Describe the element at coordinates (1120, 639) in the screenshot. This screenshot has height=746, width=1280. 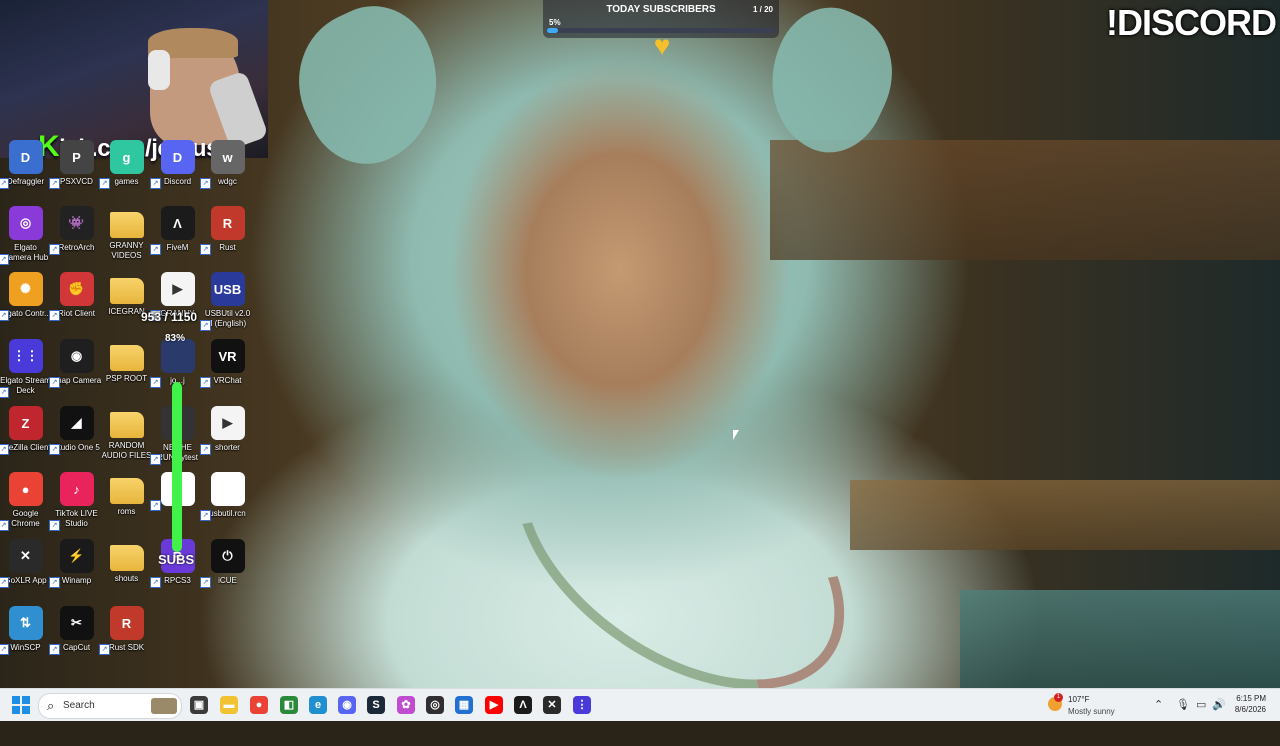
I see `wallpaper-console` at that location.